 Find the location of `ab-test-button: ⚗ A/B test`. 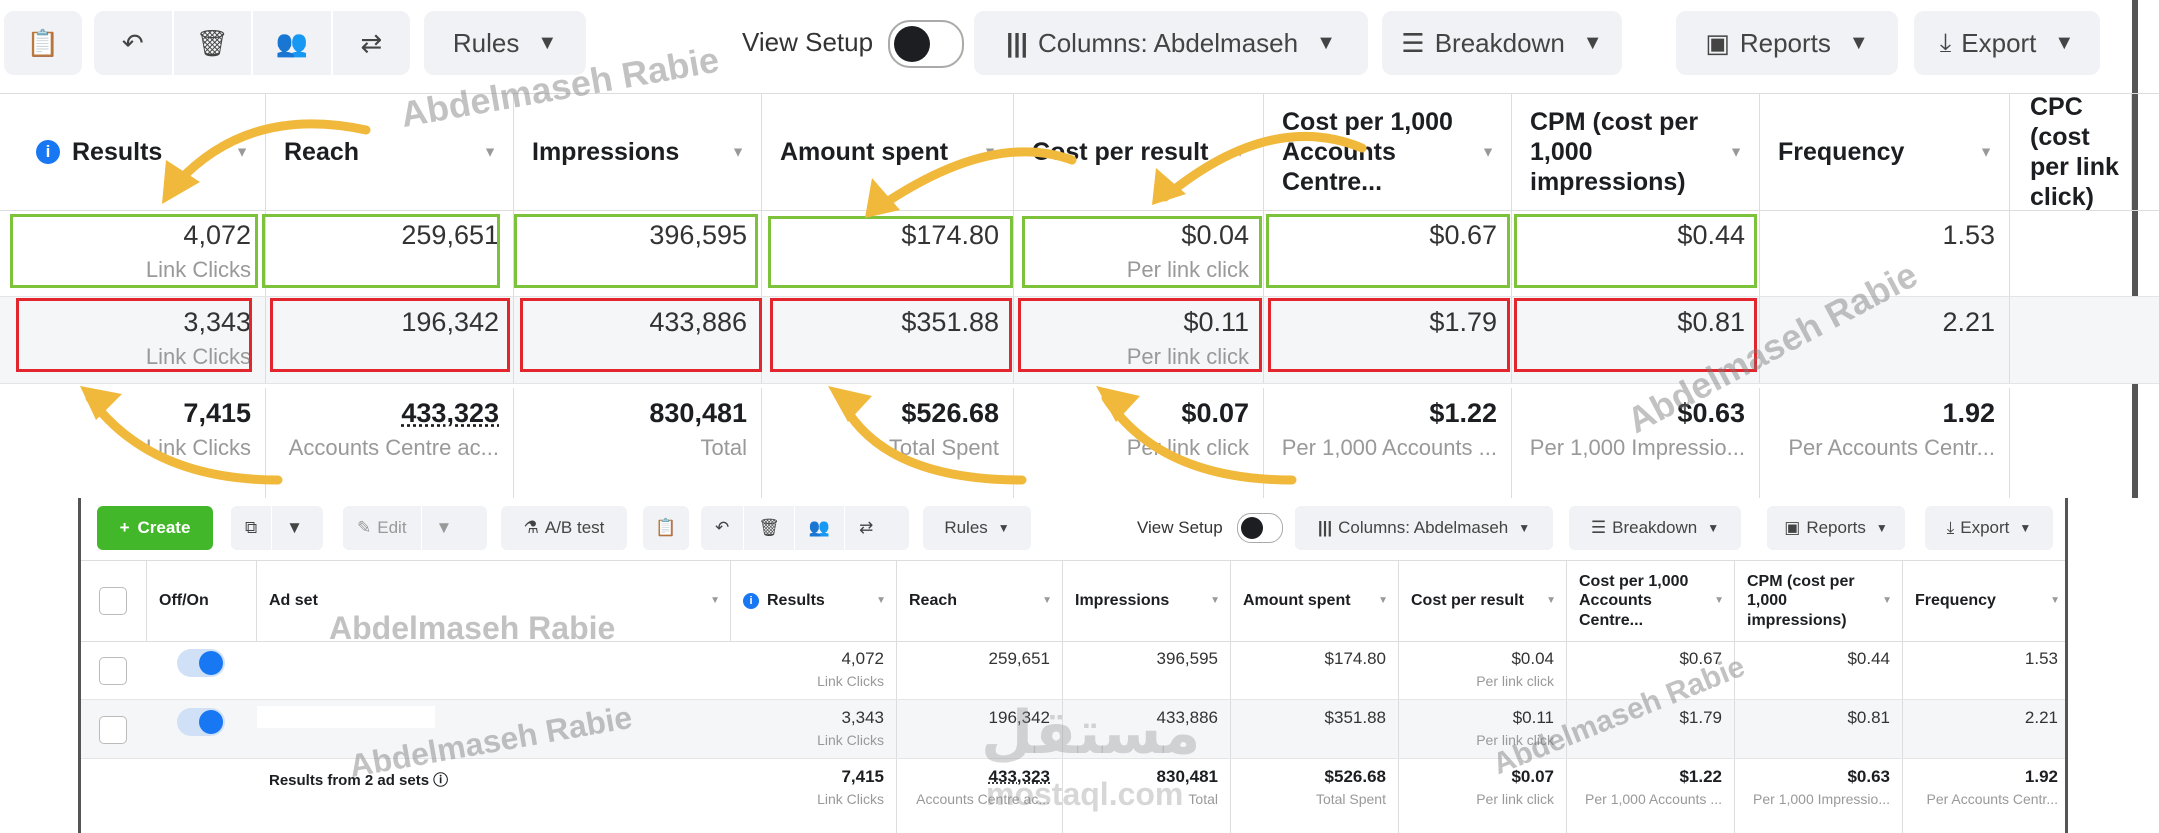

ab-test-button: ⚗ A/B test is located at coordinates (564, 528).